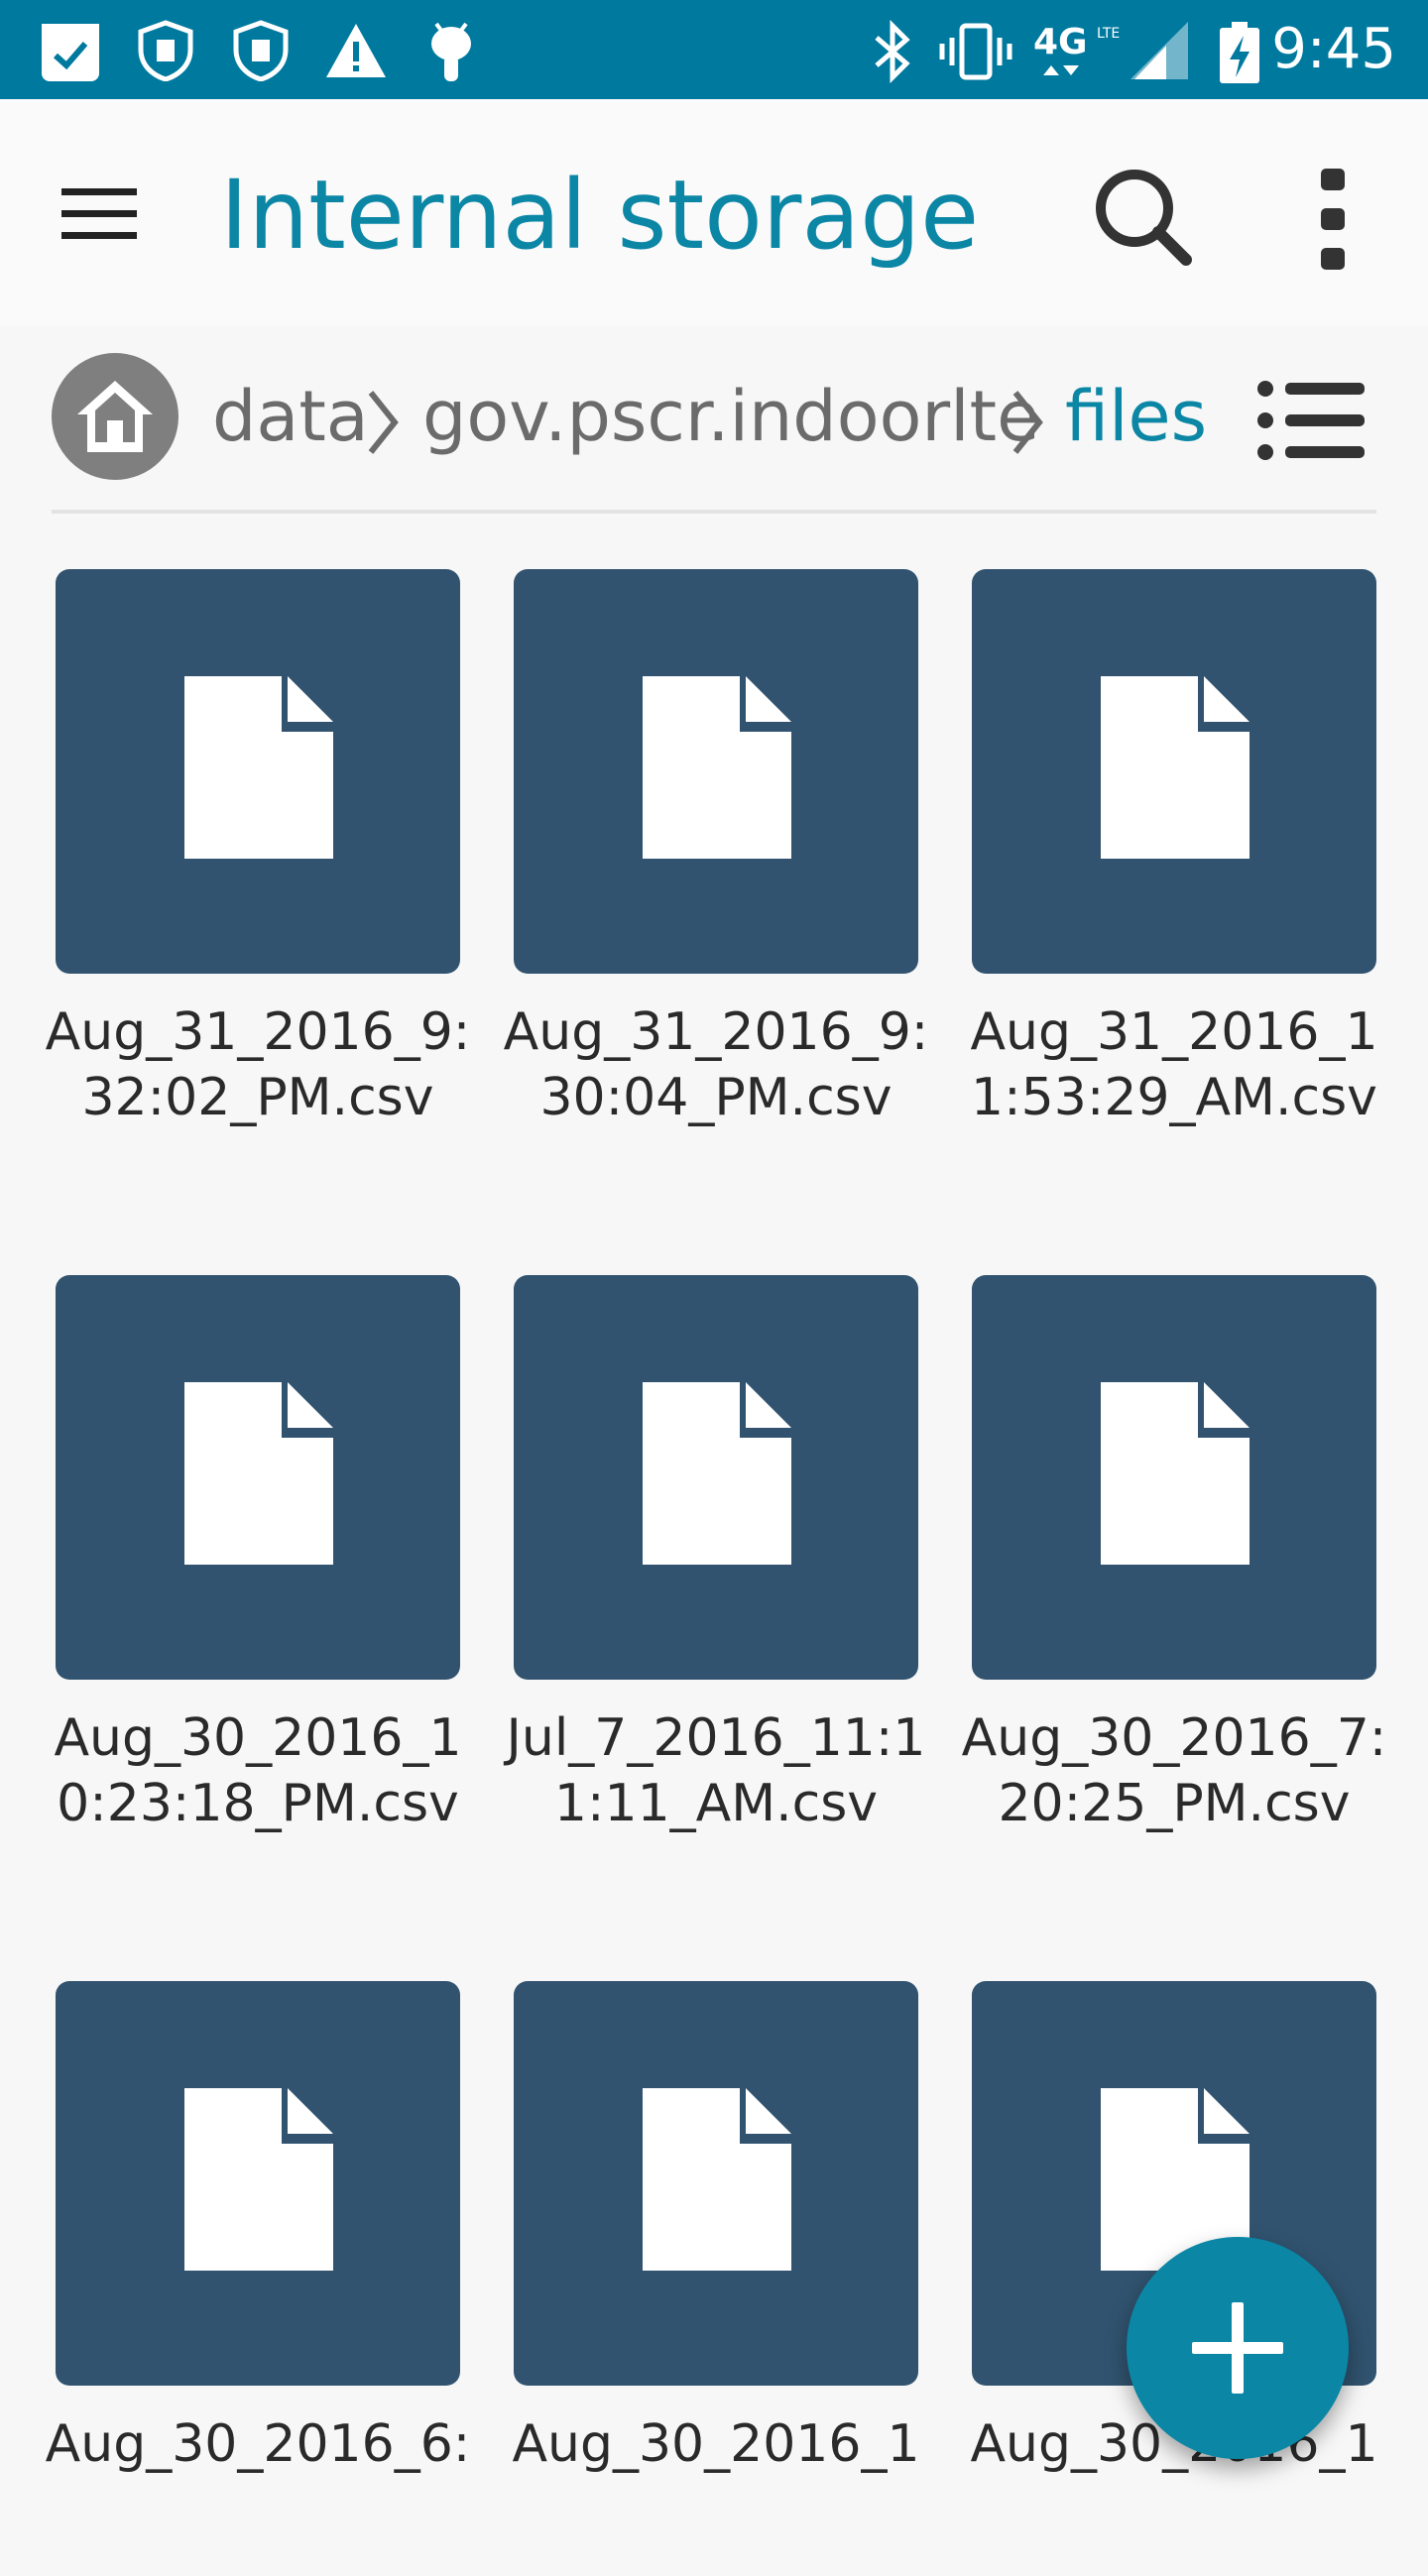 This screenshot has width=1428, height=2576. I want to click on breadcrumb-item-data: data, so click(290, 416).